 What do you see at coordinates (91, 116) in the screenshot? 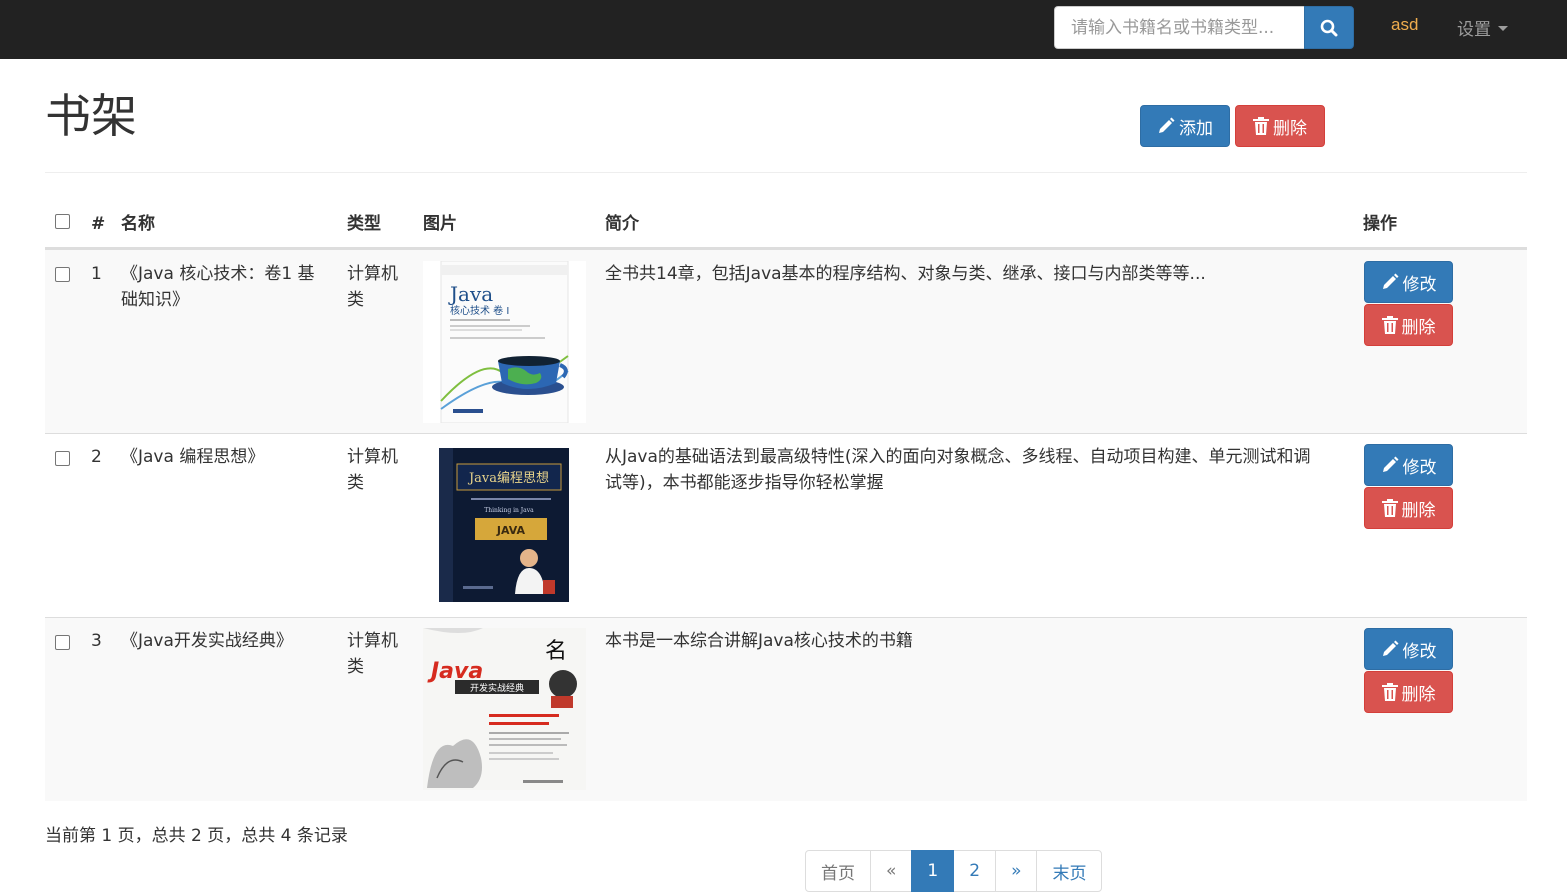
I see `page-title: 书架` at bounding box center [91, 116].